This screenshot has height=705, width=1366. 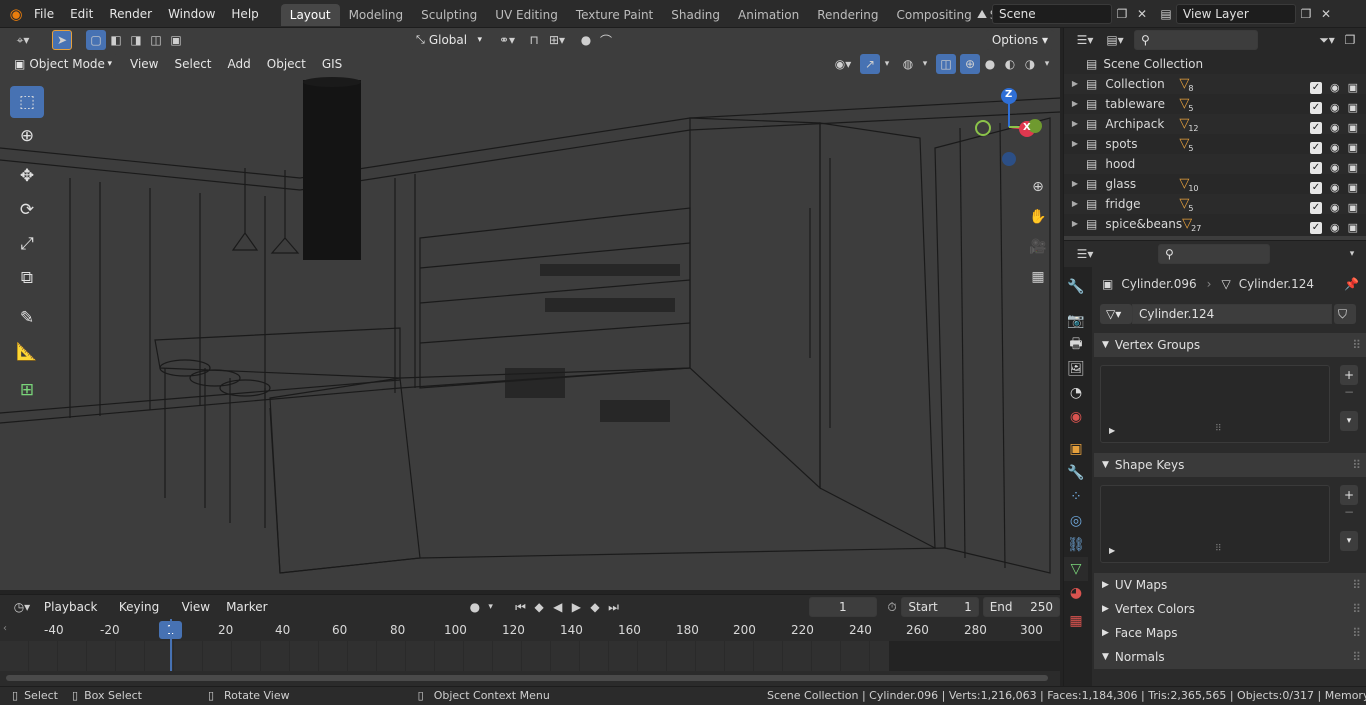 I want to click on object-tab-icon: ▣, so click(x=1076, y=449).